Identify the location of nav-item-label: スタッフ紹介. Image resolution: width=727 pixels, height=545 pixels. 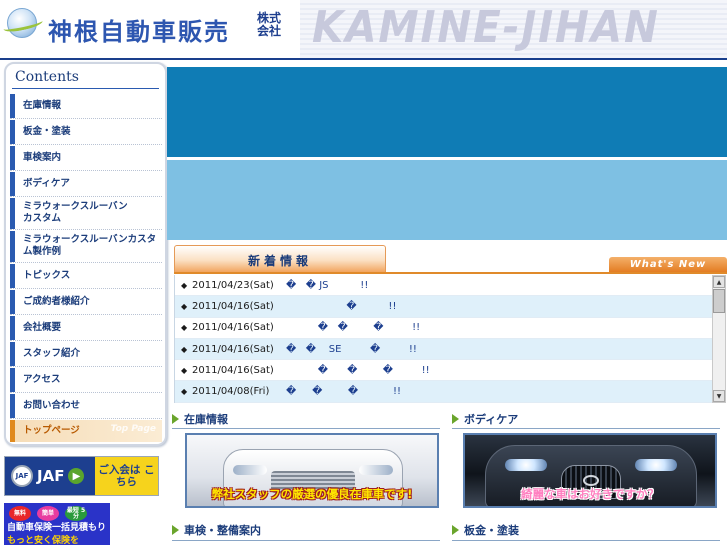
(52, 353).